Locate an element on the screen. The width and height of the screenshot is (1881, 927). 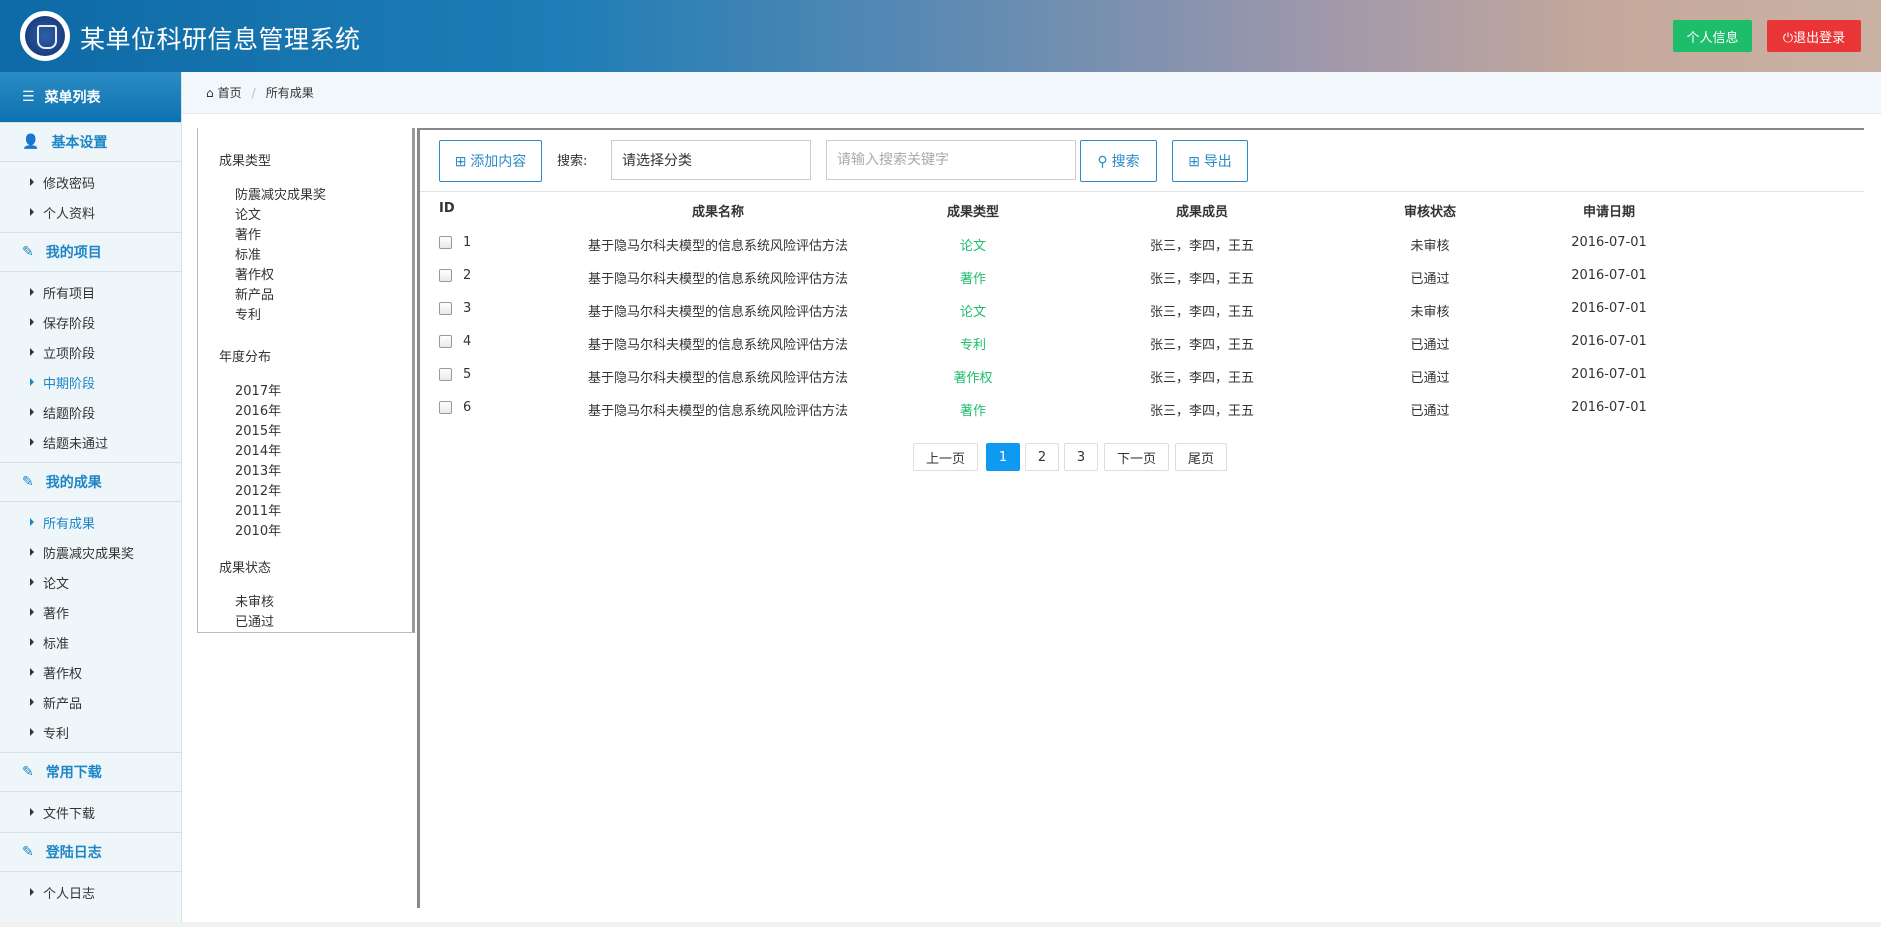
search-button: ⚲ 搜索 is located at coordinates (1118, 161).